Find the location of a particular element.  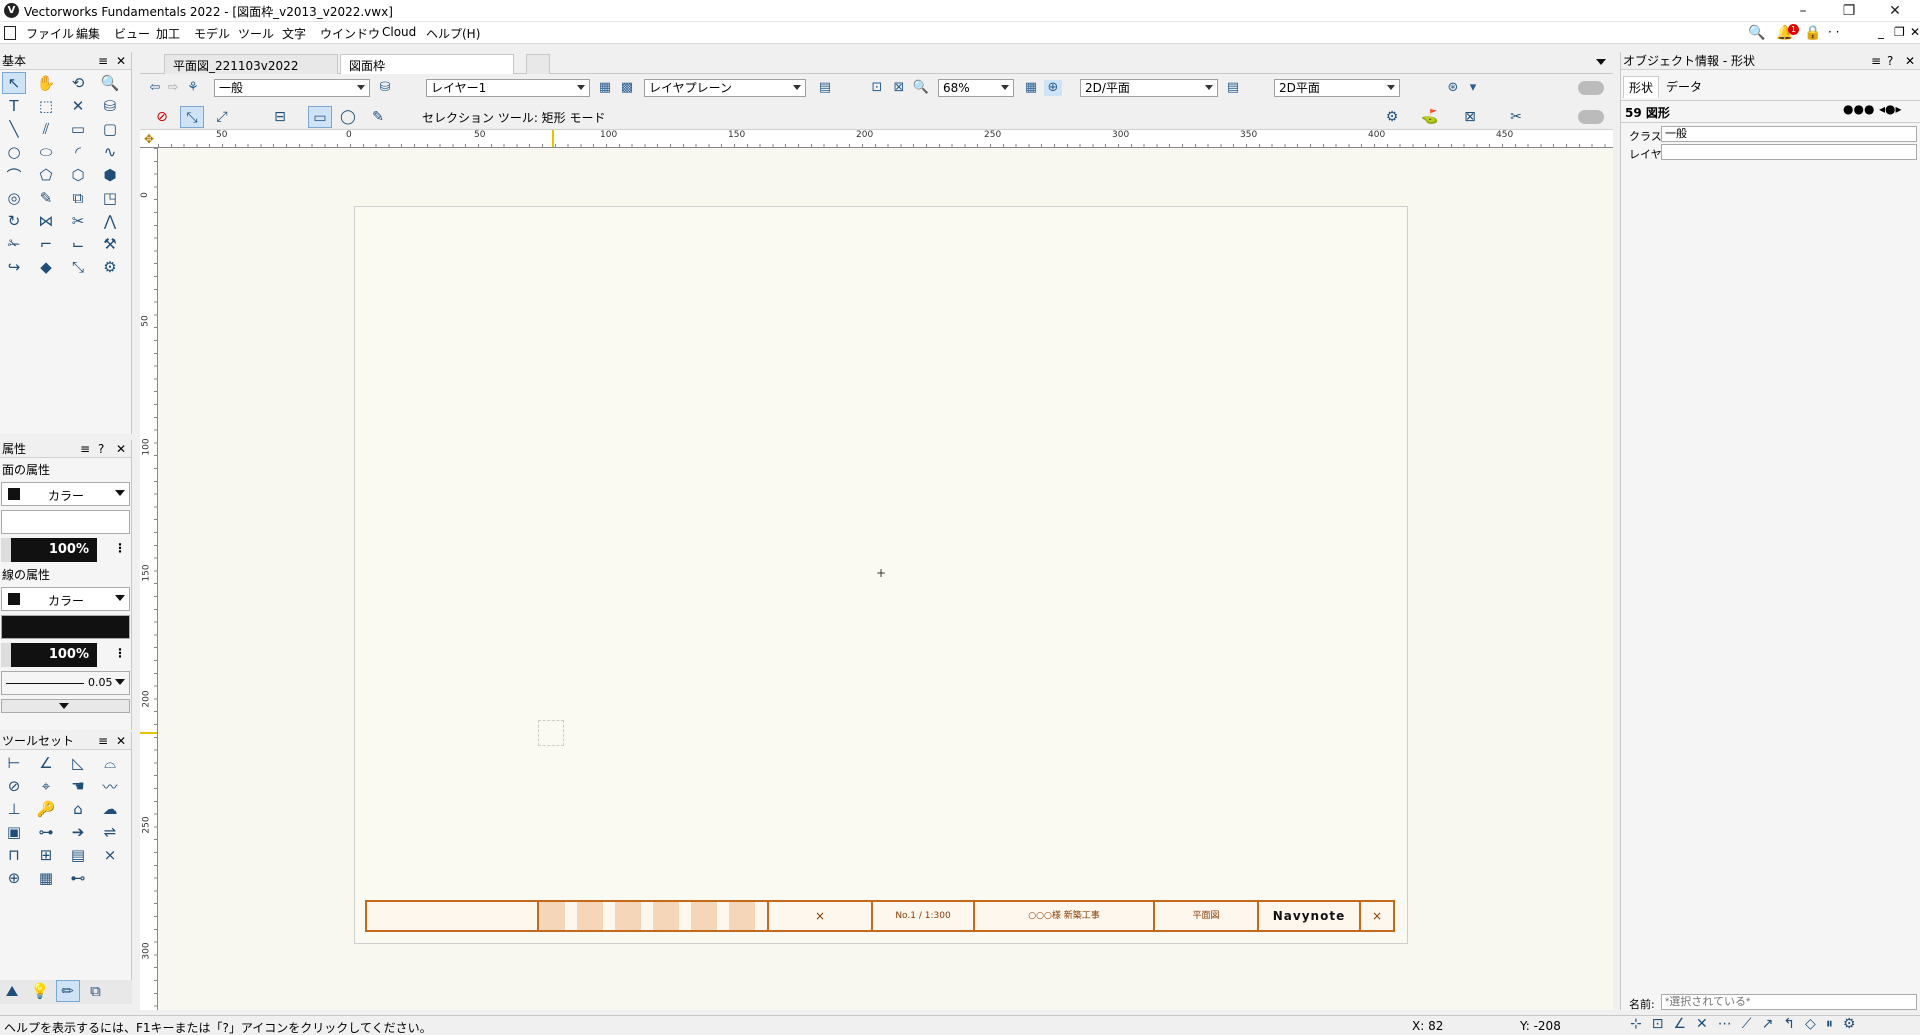

line-color-field is located at coordinates (65, 627).